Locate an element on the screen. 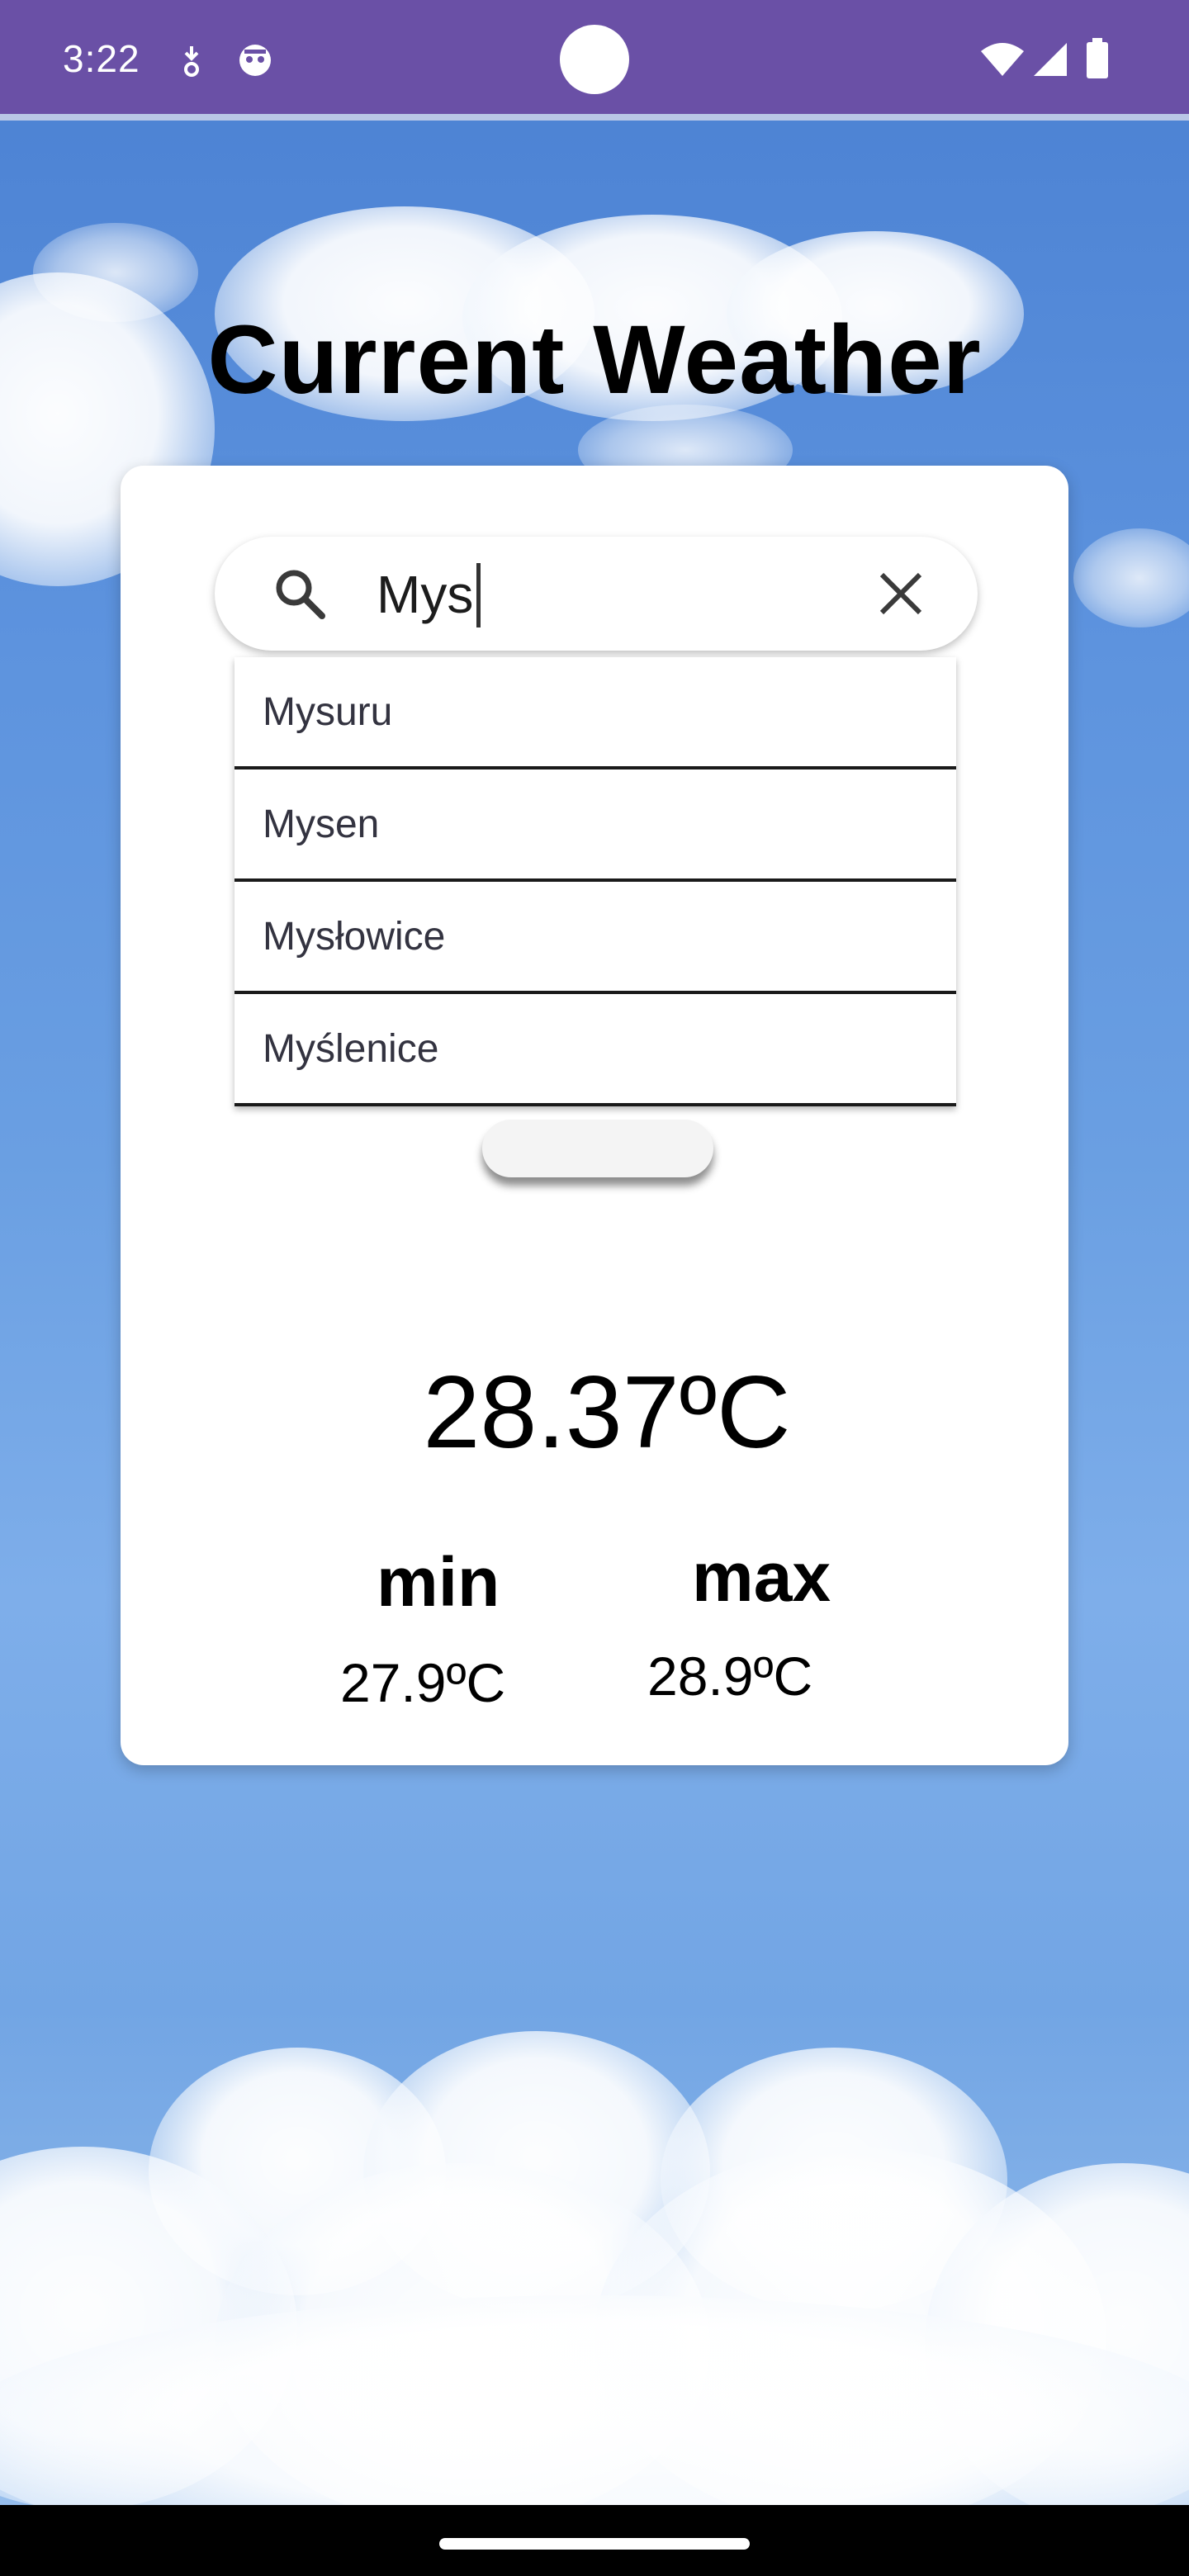 The width and height of the screenshot is (1189, 2576). current-temperature: 28.37ºC is located at coordinates (607, 1413).